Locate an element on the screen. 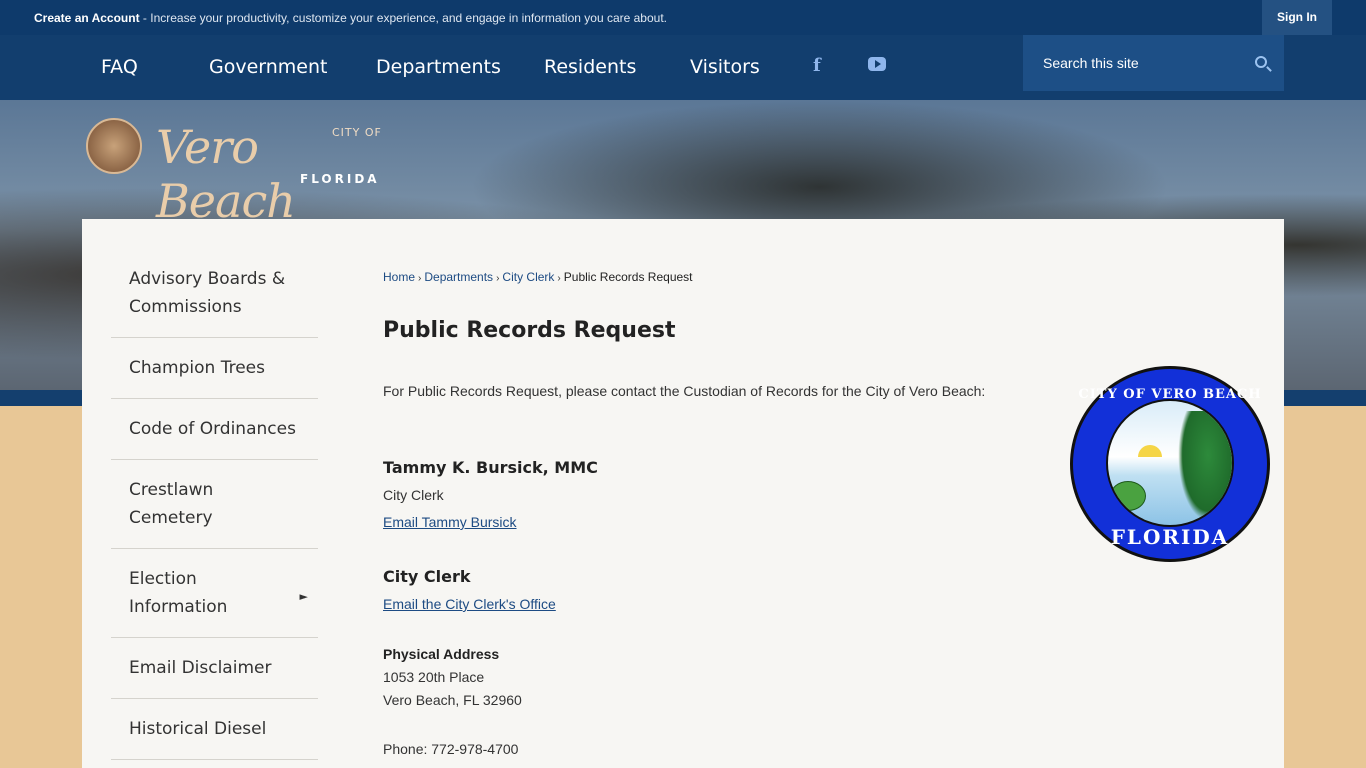 The image size is (1366, 768). city-seal-image: CITY OF VERO BEACH FLORIDA is located at coordinates (1170, 464).